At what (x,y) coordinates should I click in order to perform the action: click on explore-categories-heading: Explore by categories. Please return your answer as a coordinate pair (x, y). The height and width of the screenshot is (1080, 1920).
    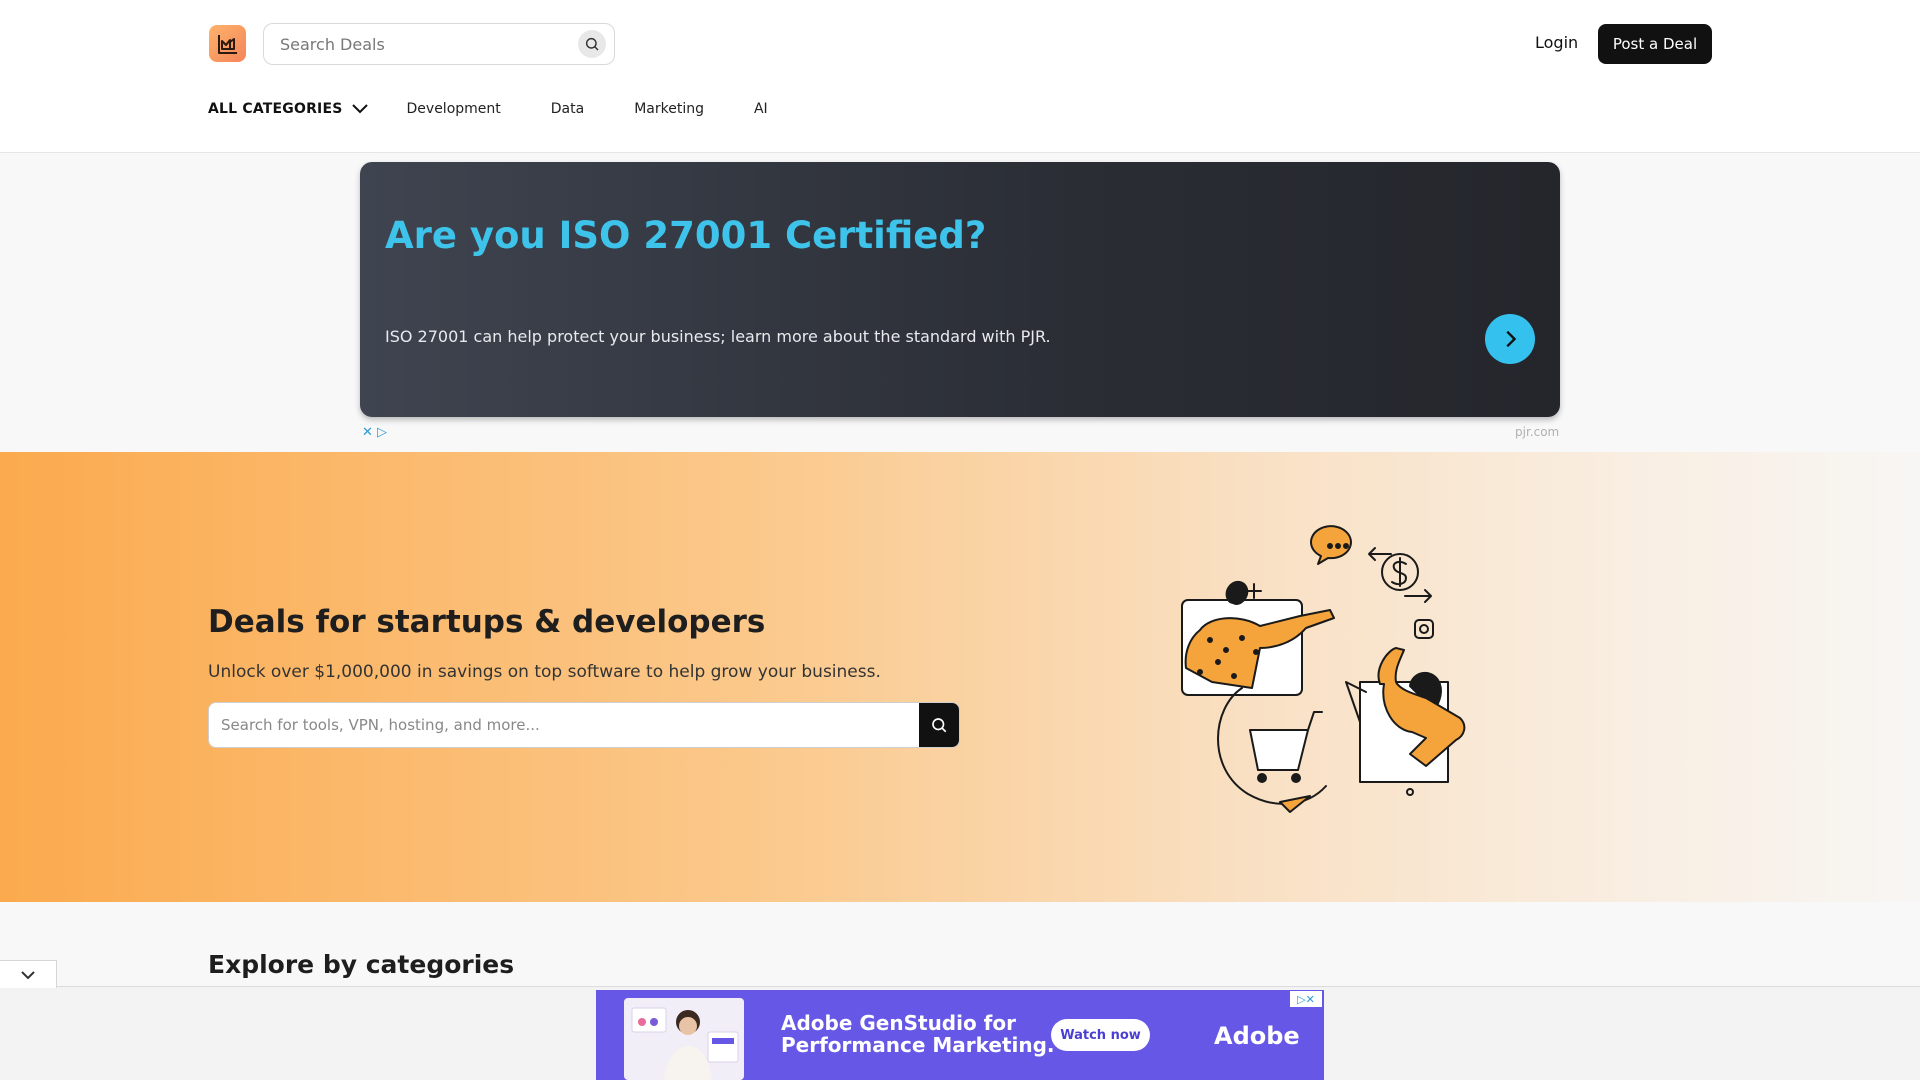
    Looking at the image, I should click on (361, 964).